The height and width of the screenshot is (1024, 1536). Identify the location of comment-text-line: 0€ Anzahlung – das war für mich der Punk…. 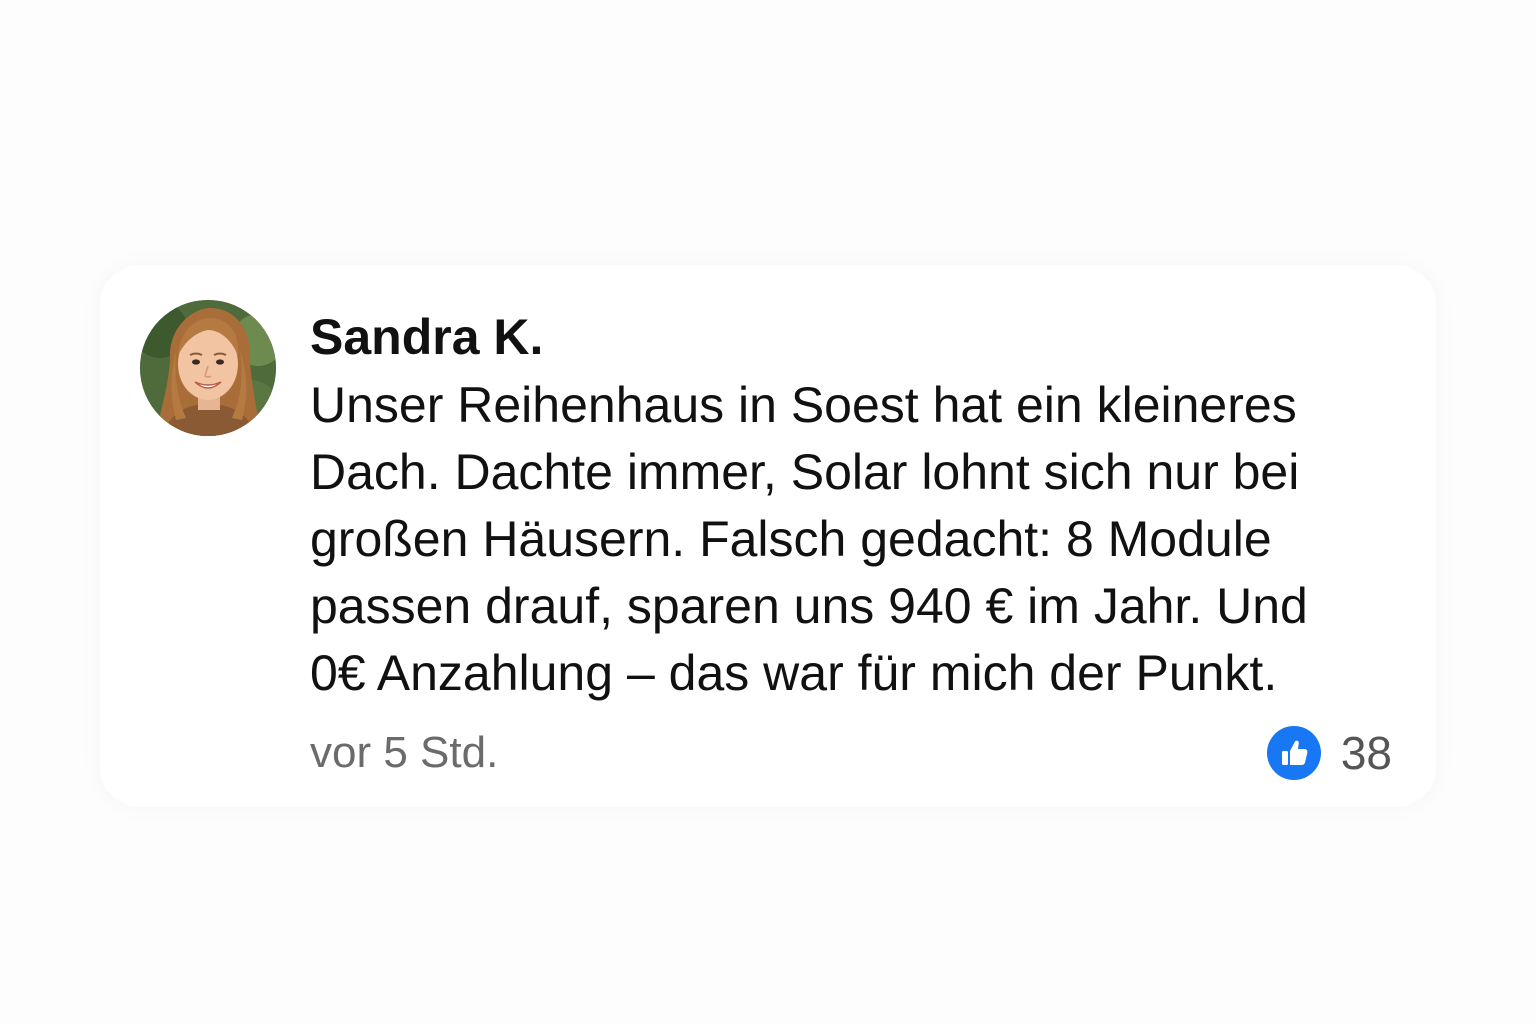
(794, 673).